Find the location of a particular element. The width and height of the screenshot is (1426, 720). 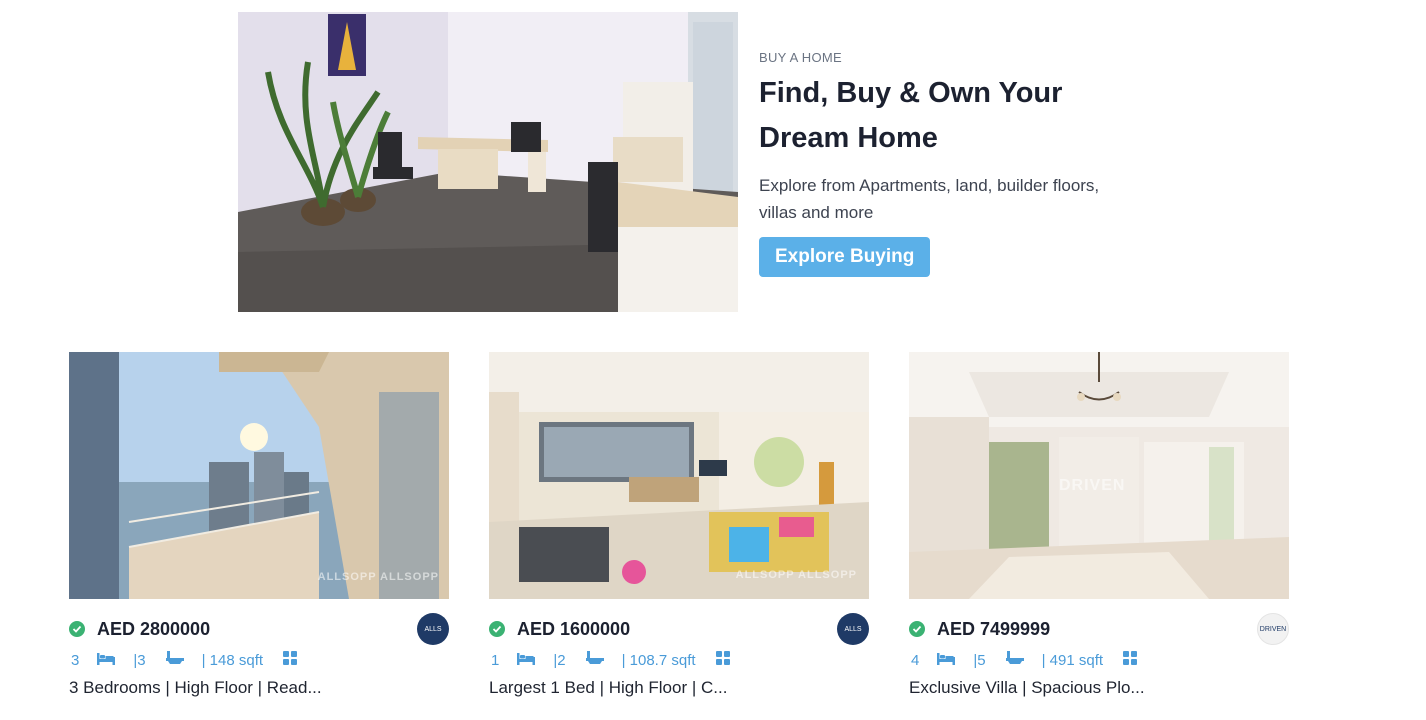

price-row: AED 1600000 ALLS is located at coordinates (679, 629).